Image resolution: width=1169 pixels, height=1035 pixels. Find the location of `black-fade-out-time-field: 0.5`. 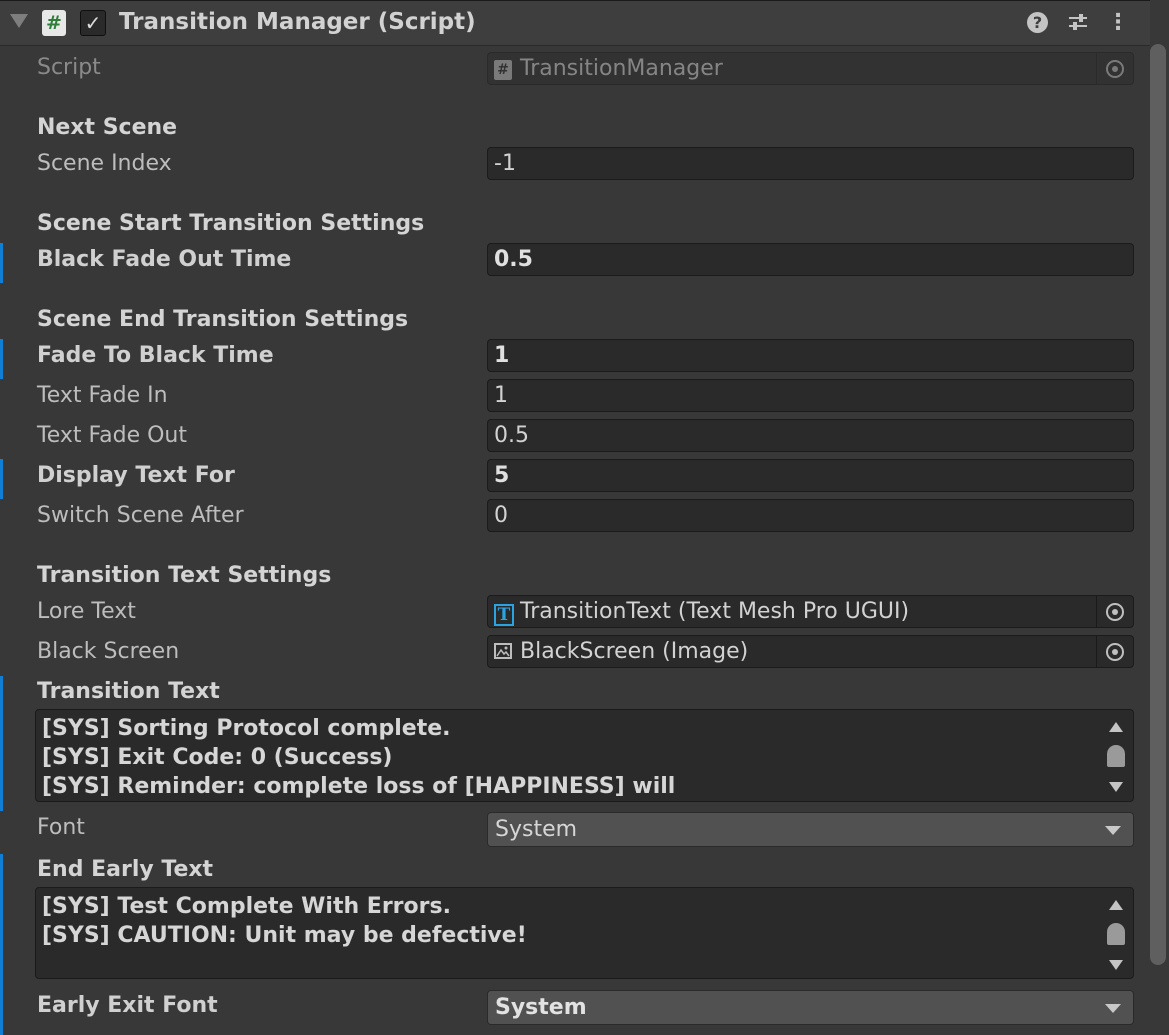

black-fade-out-time-field: 0.5 is located at coordinates (810, 259).